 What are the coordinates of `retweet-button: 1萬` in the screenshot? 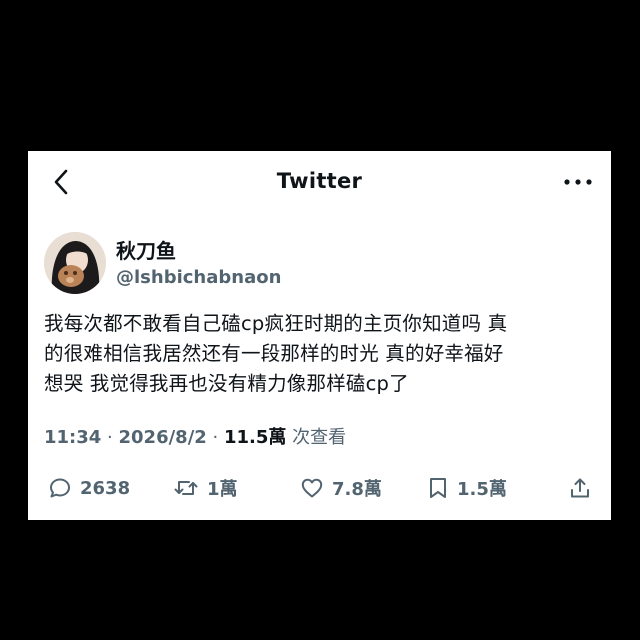 It's located at (205, 488).